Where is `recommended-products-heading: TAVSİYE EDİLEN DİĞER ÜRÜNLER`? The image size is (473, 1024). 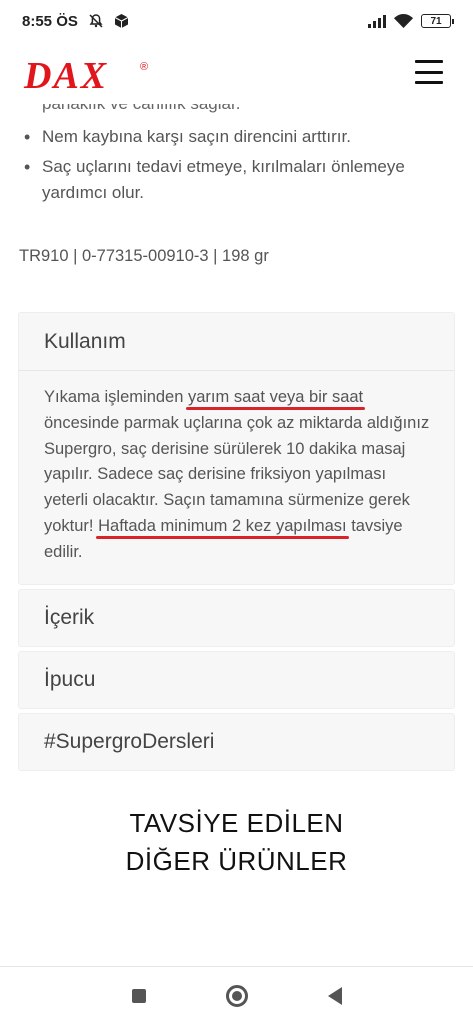
recommended-products-heading: TAVSİYE EDİLEN DİĞER ÜRÜNLER is located at coordinates (236, 842).